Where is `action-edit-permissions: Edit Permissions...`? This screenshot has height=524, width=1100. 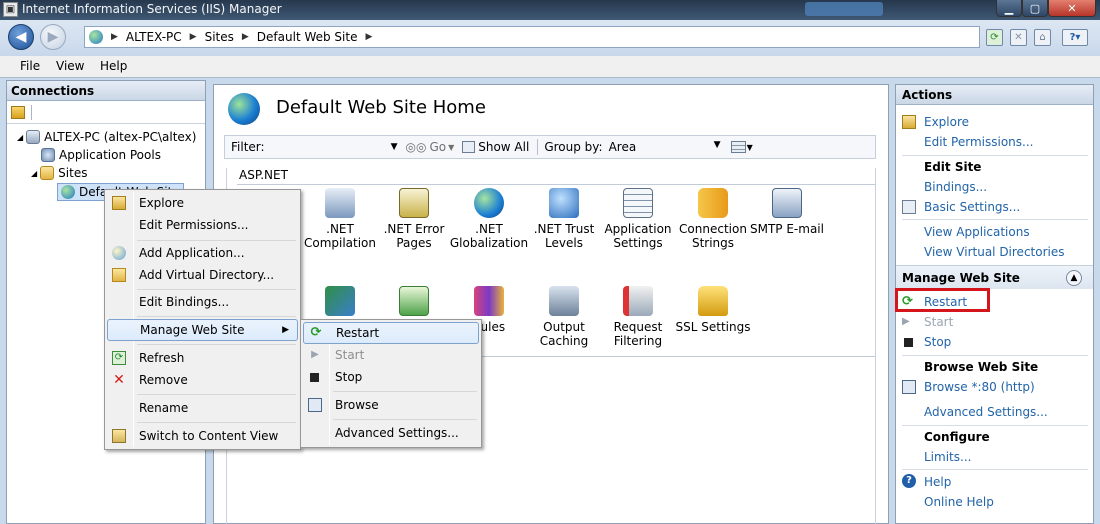
action-edit-permissions: Edit Permissions... is located at coordinates (978, 142).